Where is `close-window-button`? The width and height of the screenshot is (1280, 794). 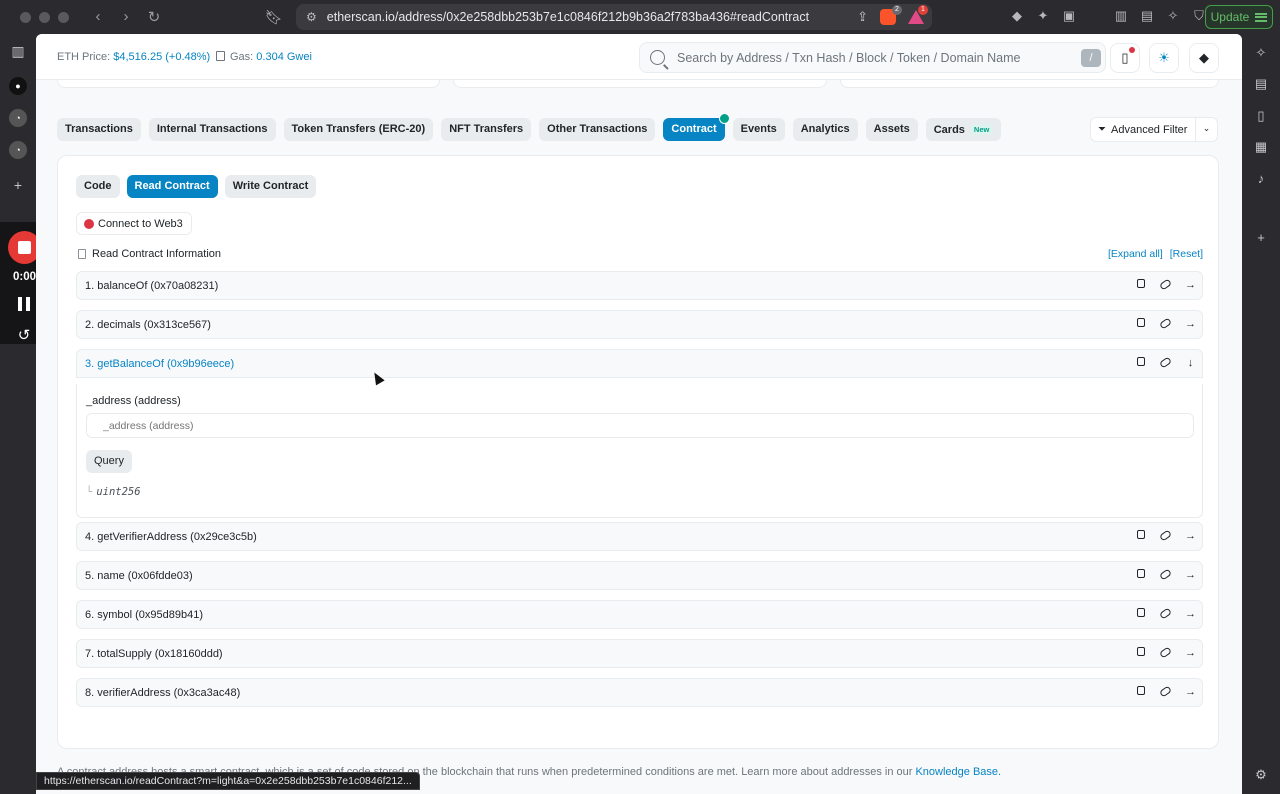
close-window-button is located at coordinates (25, 17).